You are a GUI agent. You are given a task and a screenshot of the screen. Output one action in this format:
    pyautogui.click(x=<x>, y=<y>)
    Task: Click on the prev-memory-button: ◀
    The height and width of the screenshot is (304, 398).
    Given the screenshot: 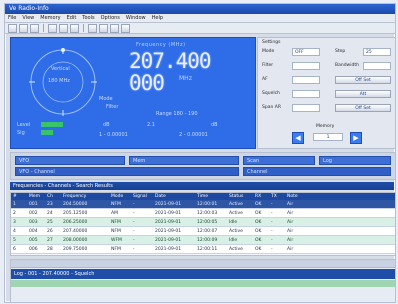 What is the action you would take?
    pyautogui.click(x=298, y=138)
    